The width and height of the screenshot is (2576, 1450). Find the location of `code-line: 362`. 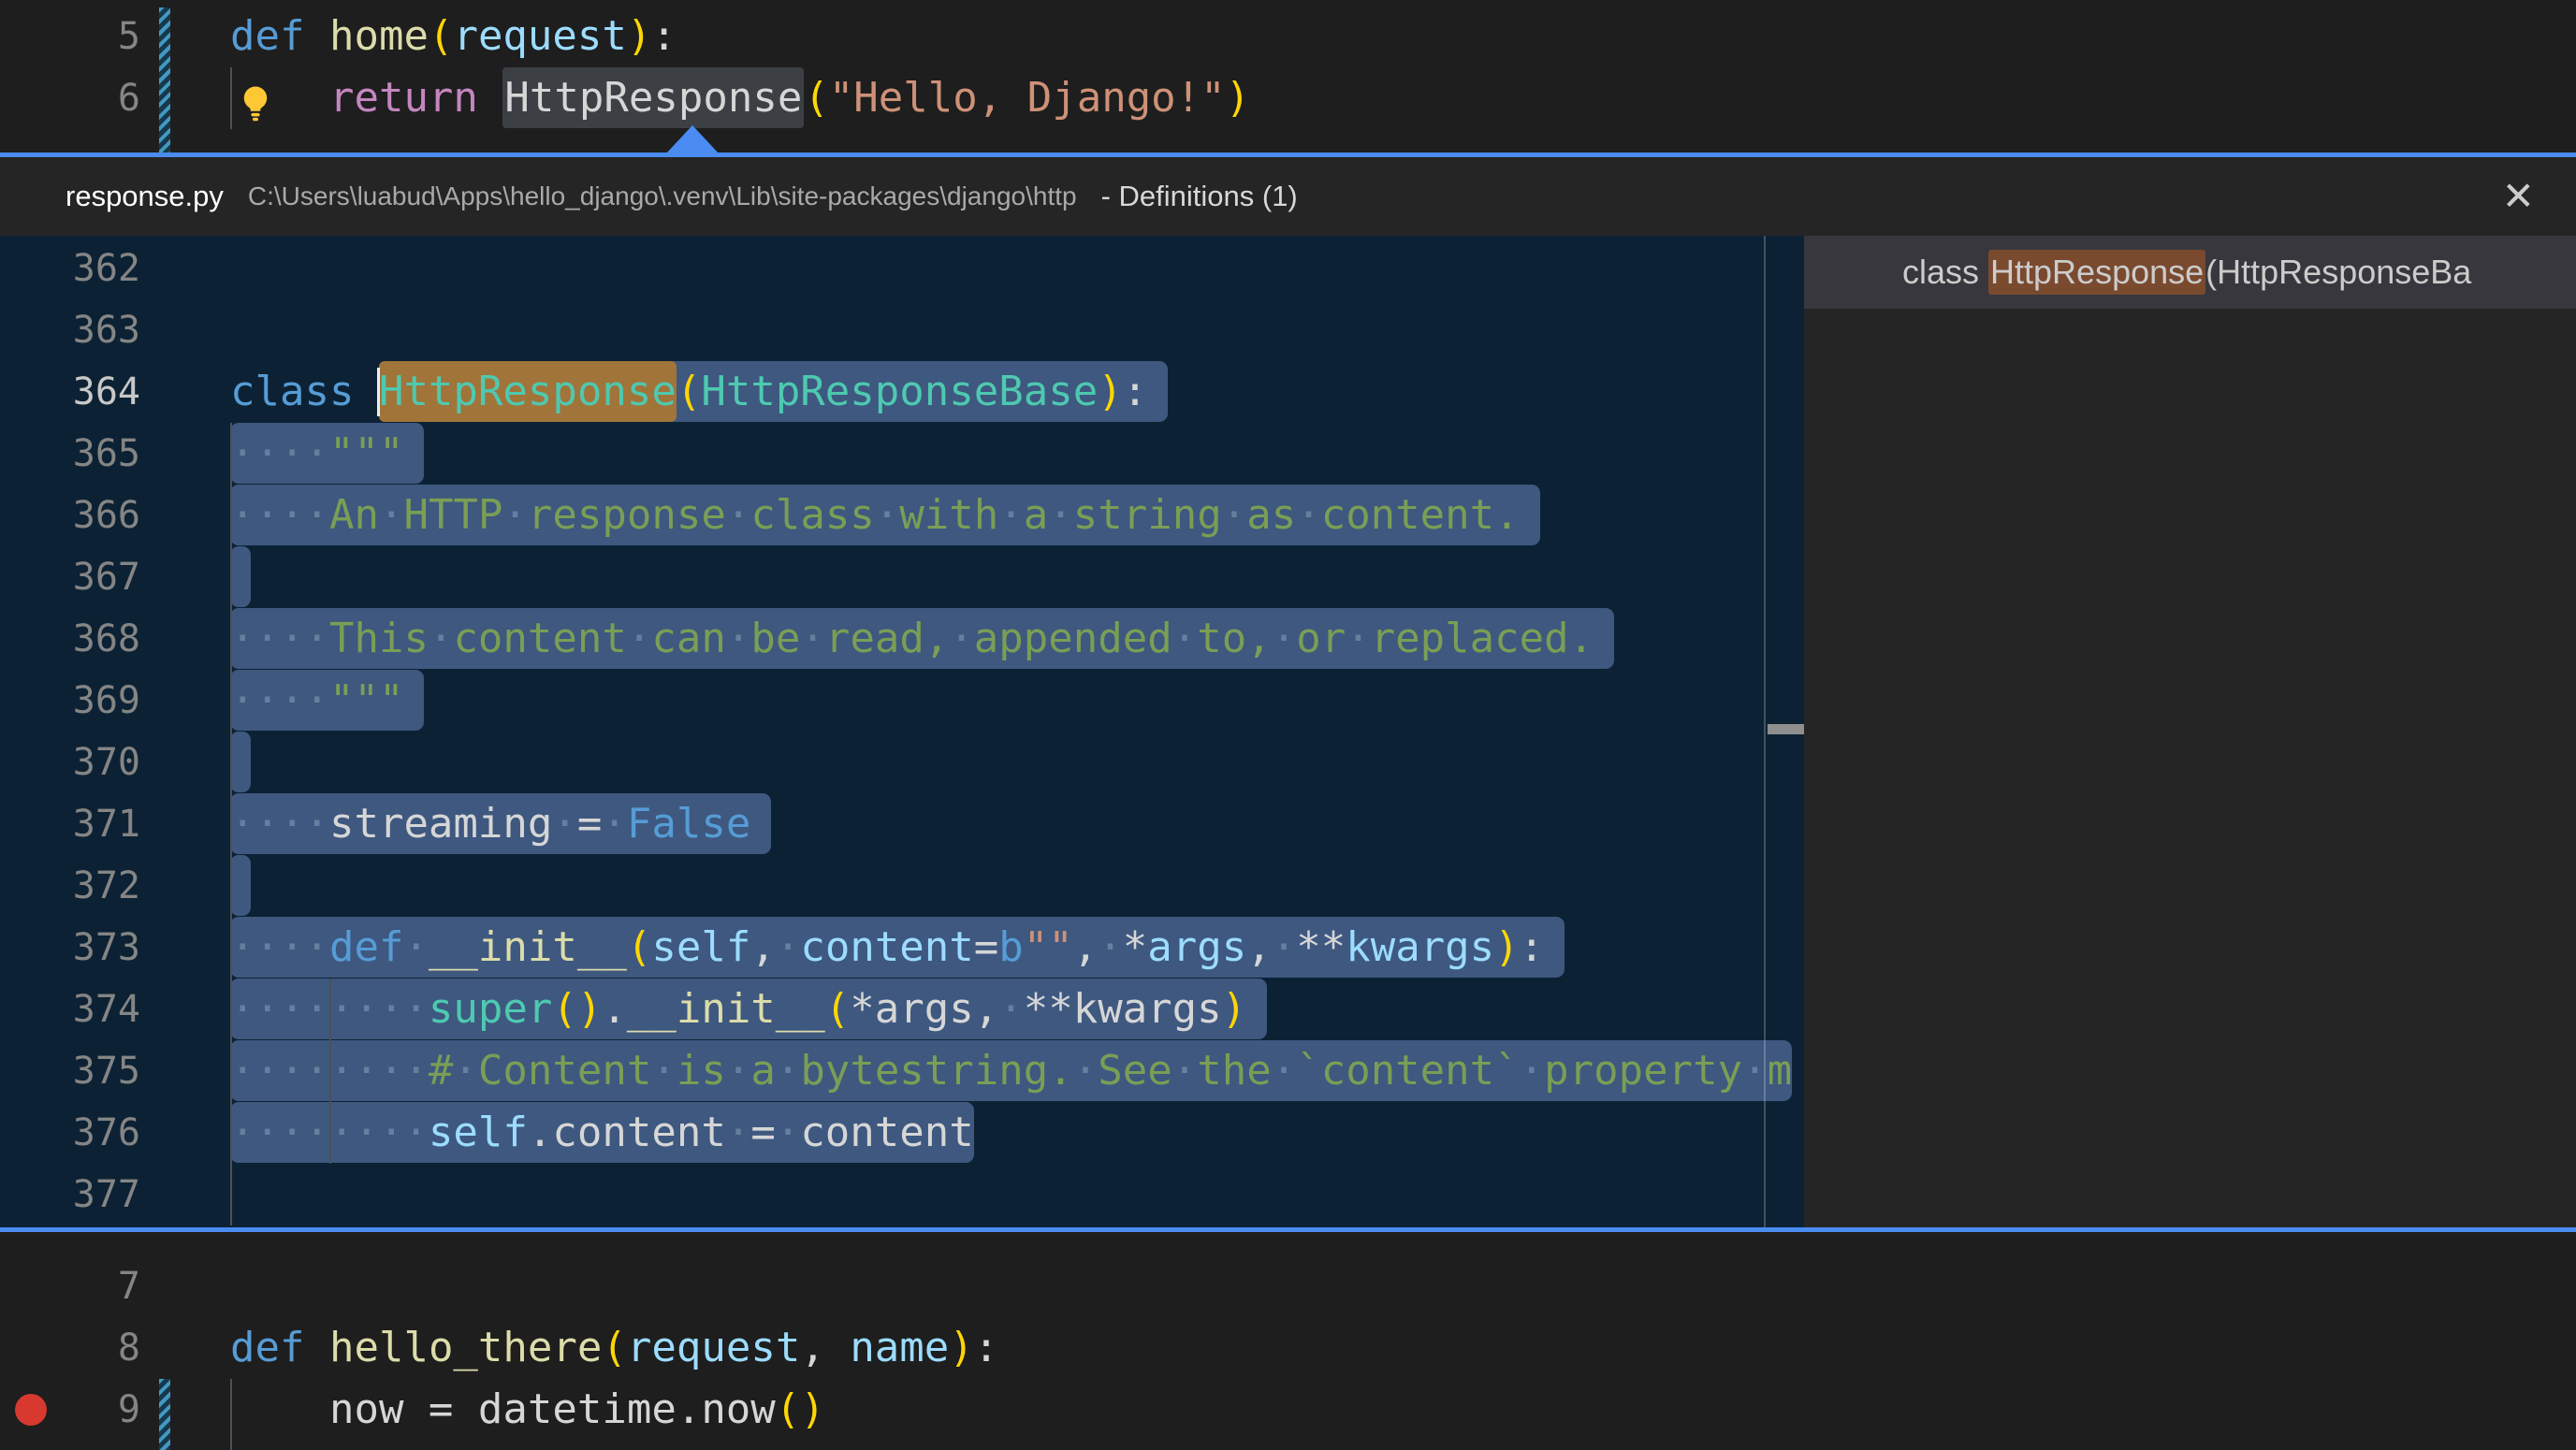

code-line: 362 is located at coordinates (902, 268).